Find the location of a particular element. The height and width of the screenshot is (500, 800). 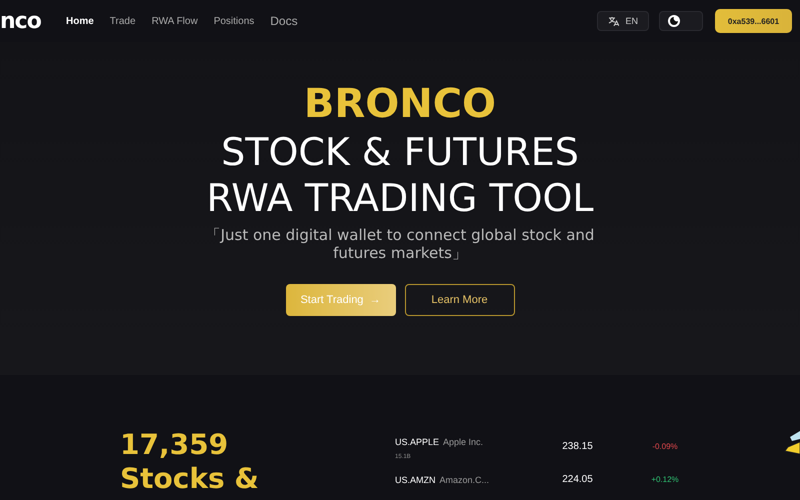

nav-link: Home is located at coordinates (80, 21).